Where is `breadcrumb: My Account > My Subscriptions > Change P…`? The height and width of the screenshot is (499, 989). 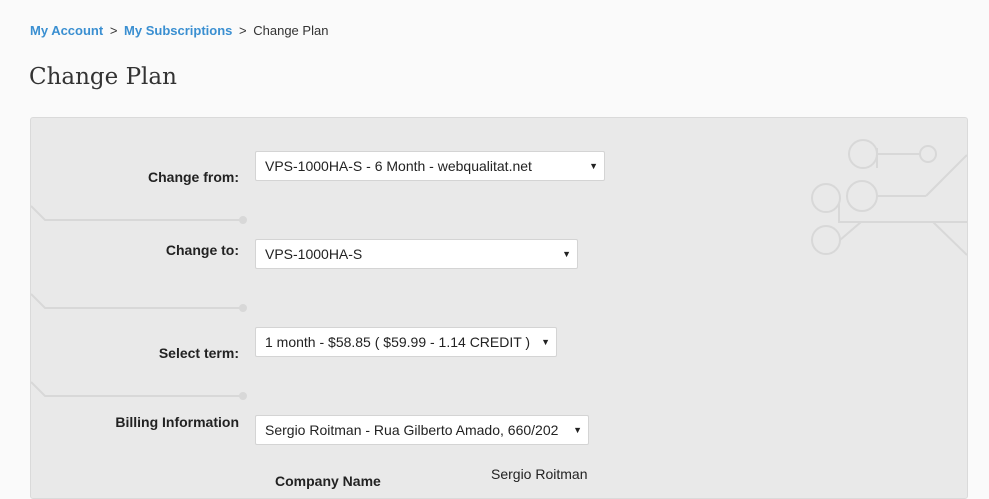 breadcrumb: My Account > My Subscriptions > Change P… is located at coordinates (179, 30).